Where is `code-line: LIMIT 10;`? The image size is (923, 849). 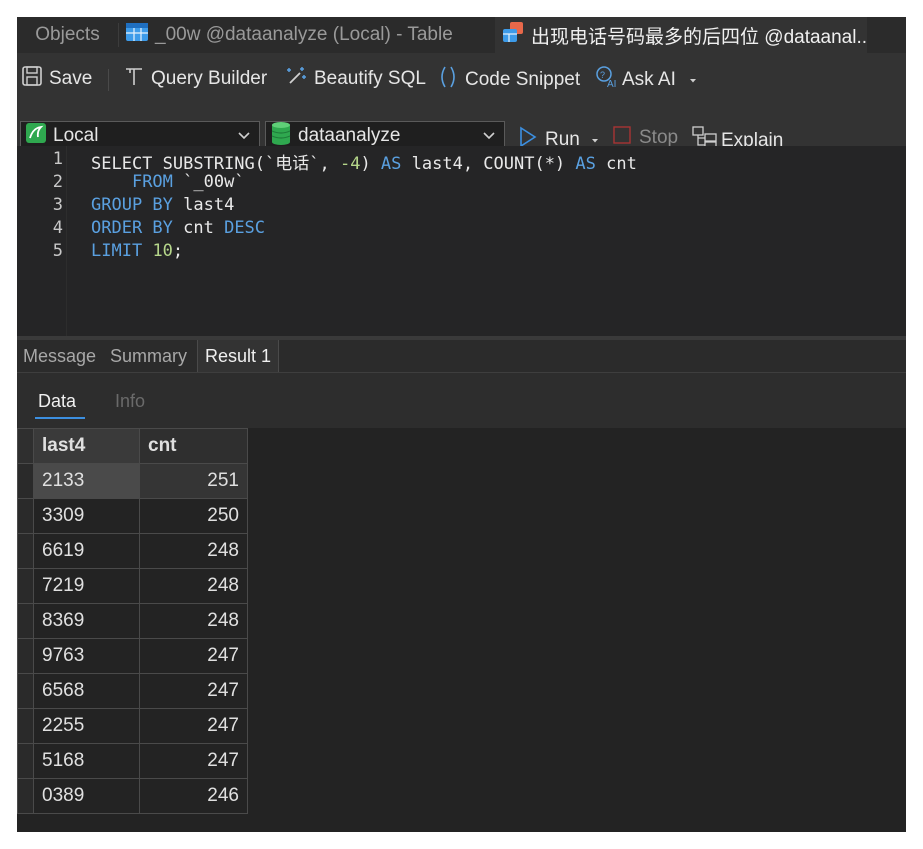 code-line: LIMIT 10; is located at coordinates (137, 251).